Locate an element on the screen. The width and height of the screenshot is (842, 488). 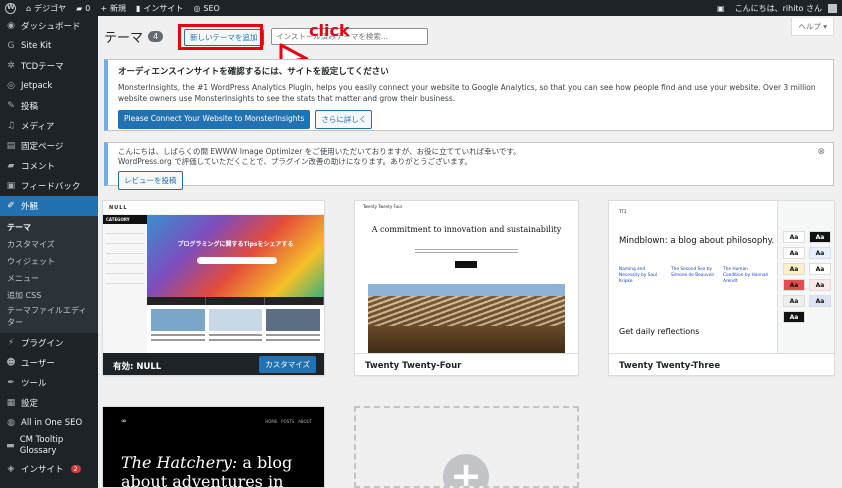
sidebar-item-insights: ◈ インサイト 2 is located at coordinates (49, 469).